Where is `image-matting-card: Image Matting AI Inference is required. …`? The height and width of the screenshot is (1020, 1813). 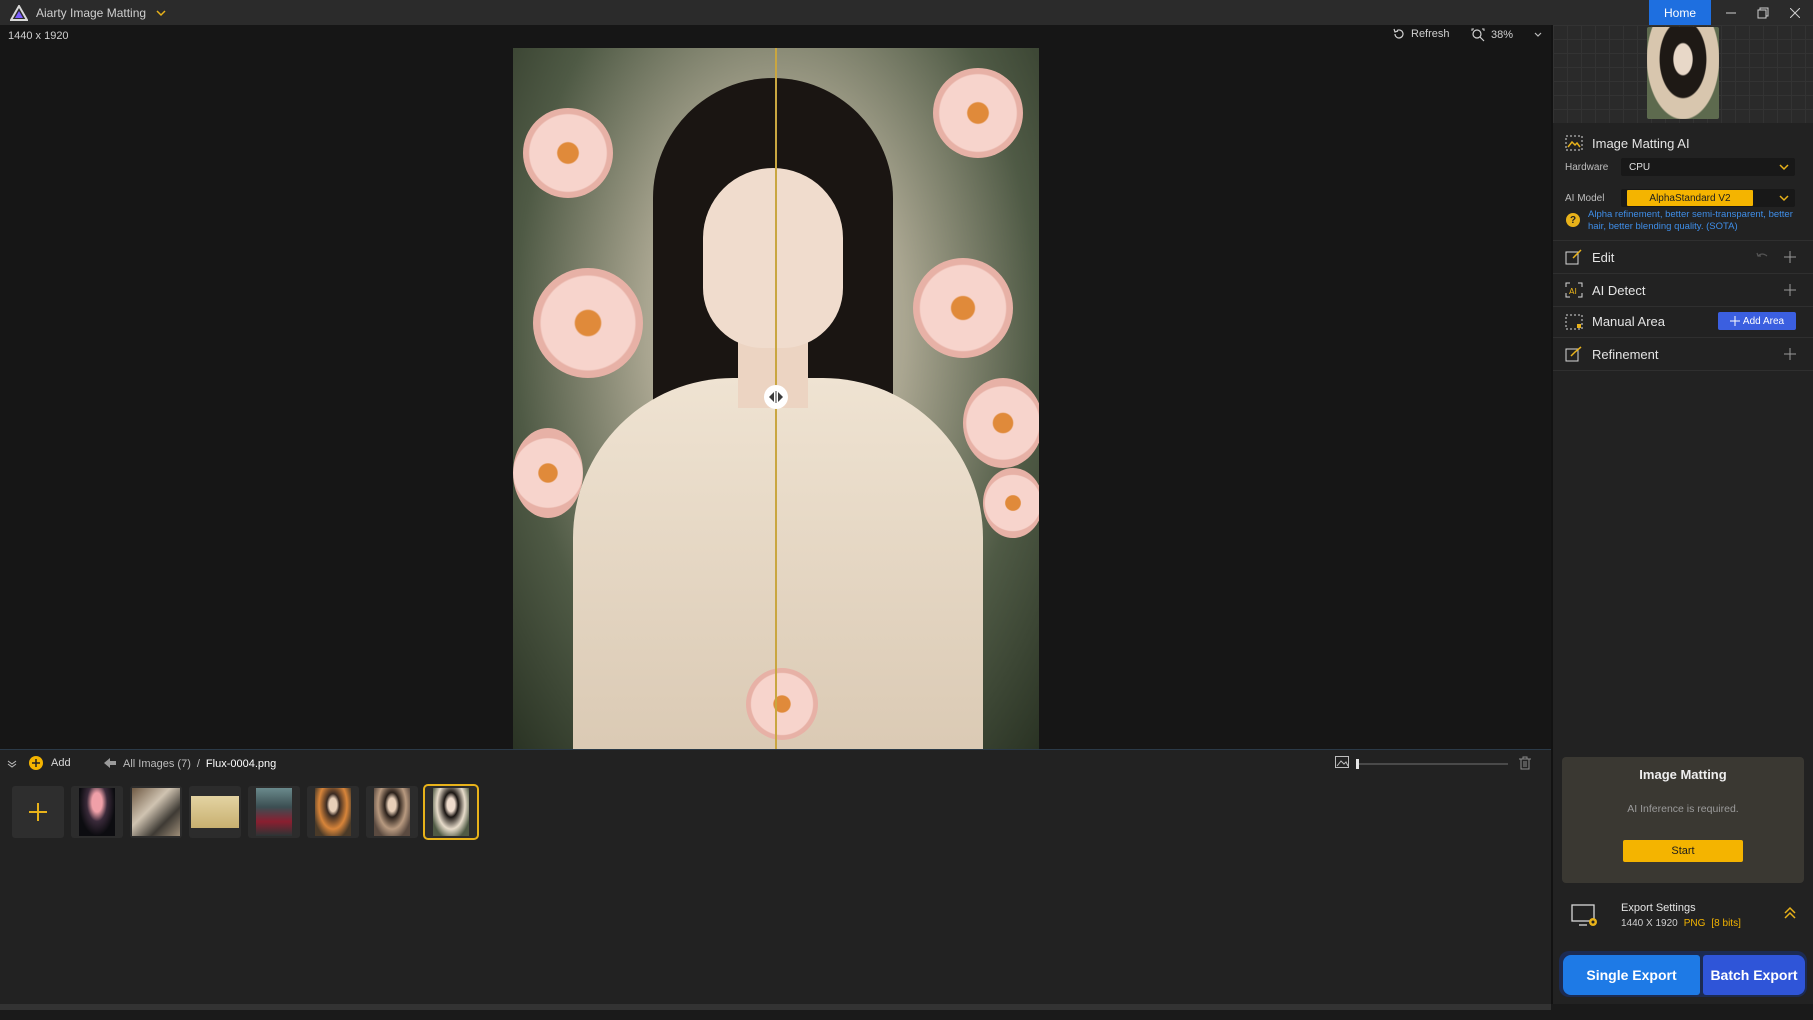 image-matting-card: Image Matting AI Inference is required. … is located at coordinates (1683, 820).